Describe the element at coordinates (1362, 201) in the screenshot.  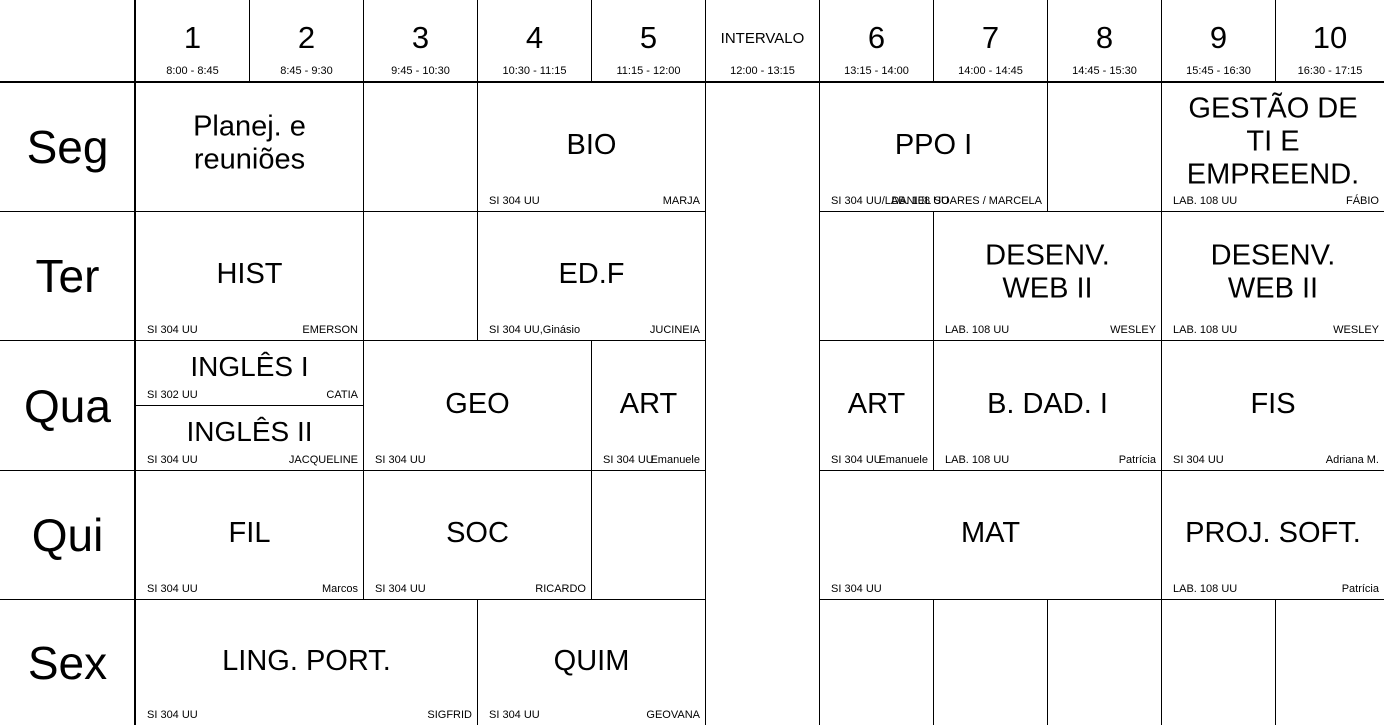
I see `class-teacher: FÁBIO` at that location.